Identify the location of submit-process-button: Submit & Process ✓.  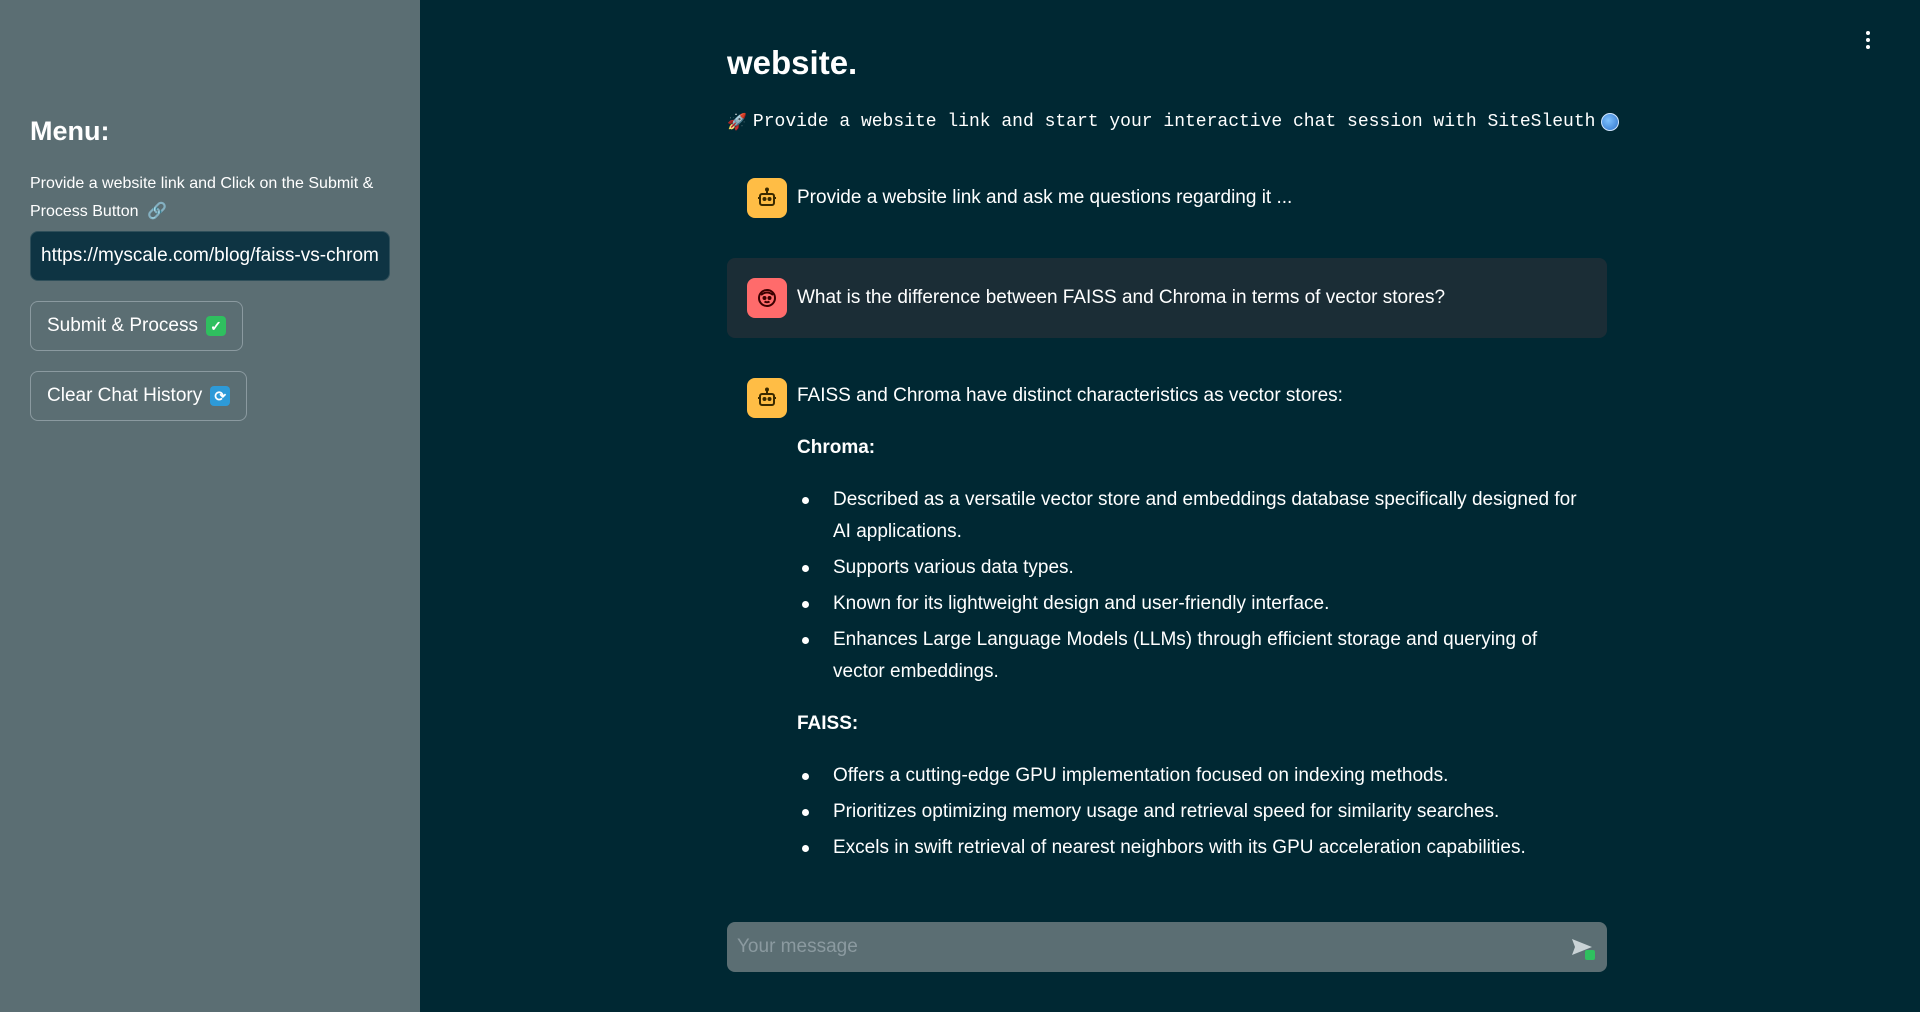
(136, 326).